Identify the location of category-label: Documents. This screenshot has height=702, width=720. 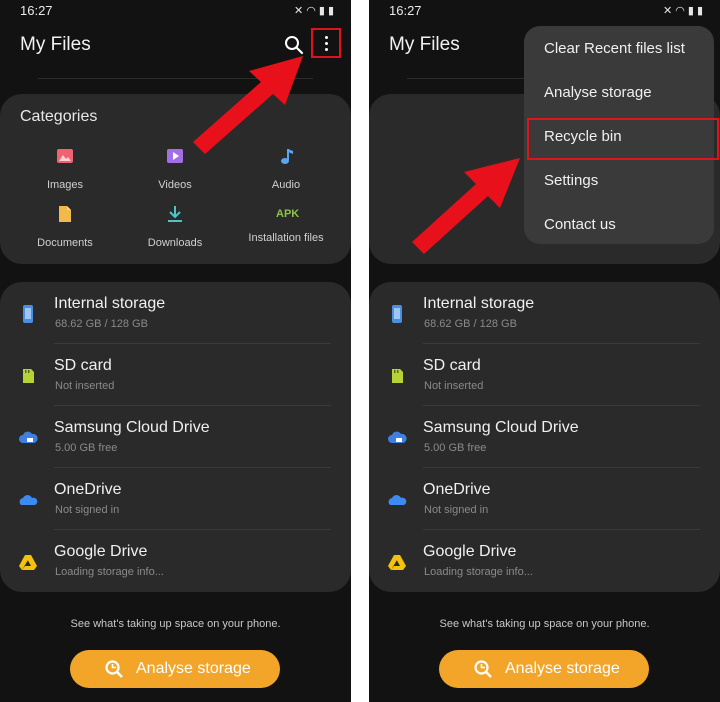
(65, 243).